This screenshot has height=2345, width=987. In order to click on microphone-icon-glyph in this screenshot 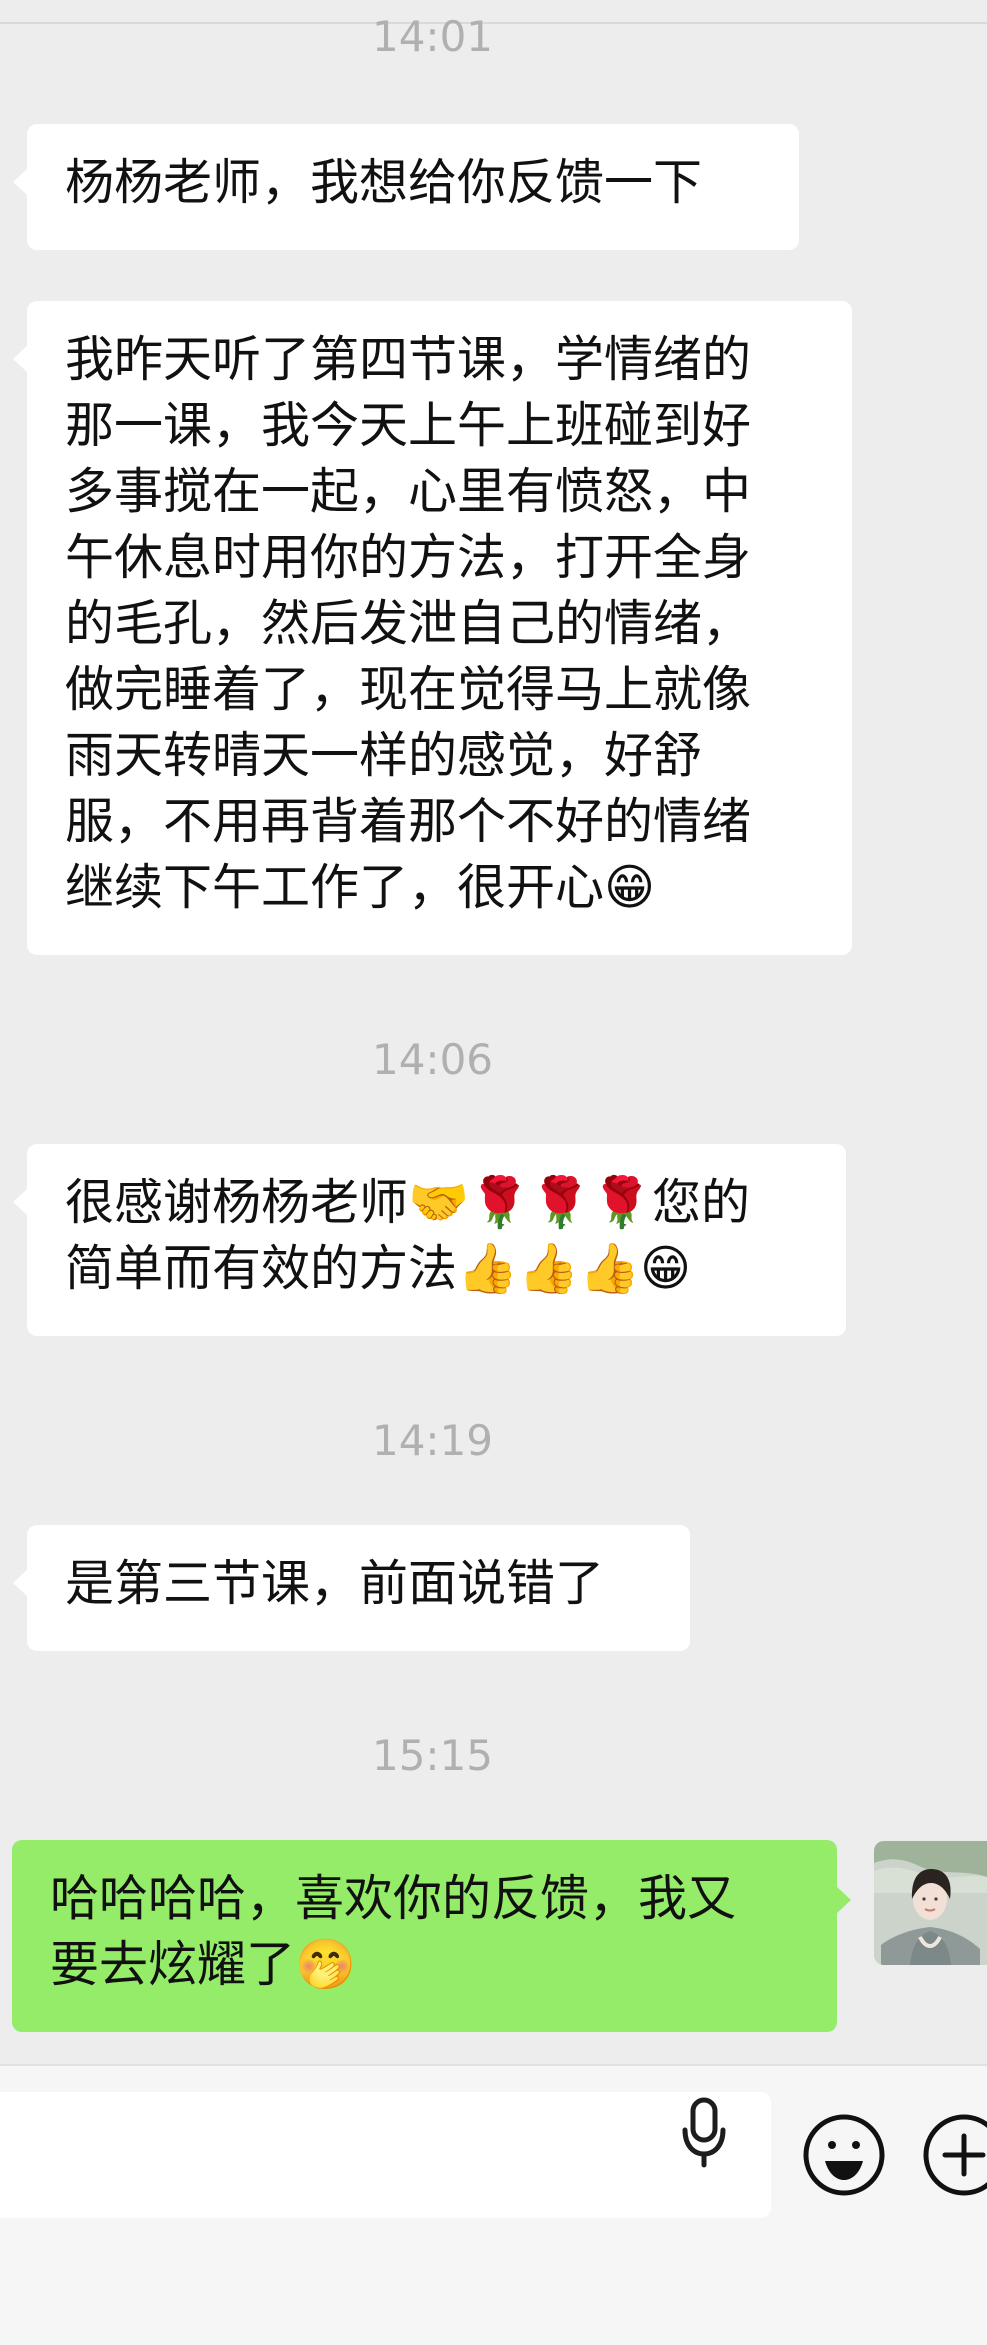, I will do `click(704, 2132)`.